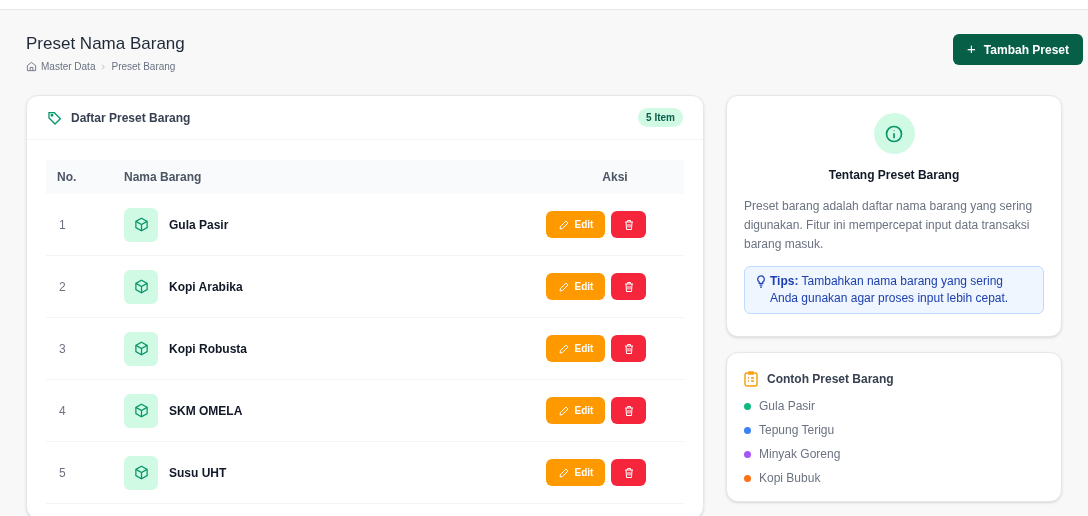 Image resolution: width=1088 pixels, height=516 pixels. I want to click on column-header: No., so click(67, 177).